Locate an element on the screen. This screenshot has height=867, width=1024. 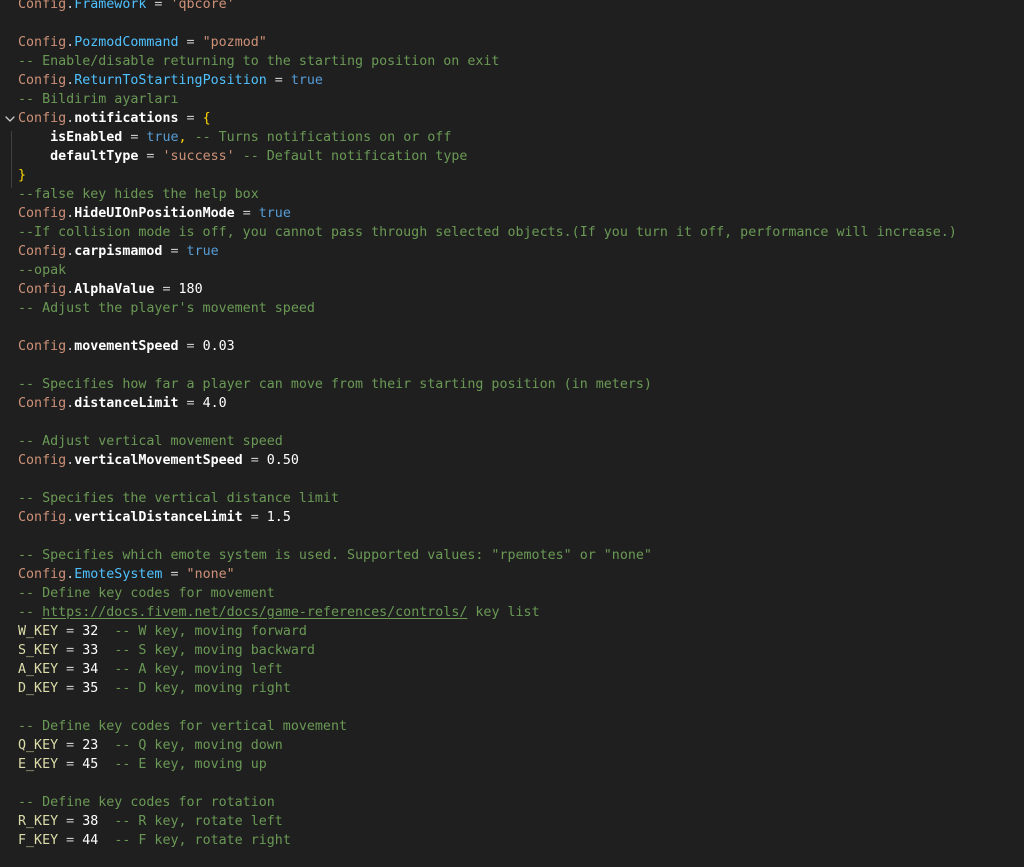
chevron-down-icon is located at coordinates (10, 118).